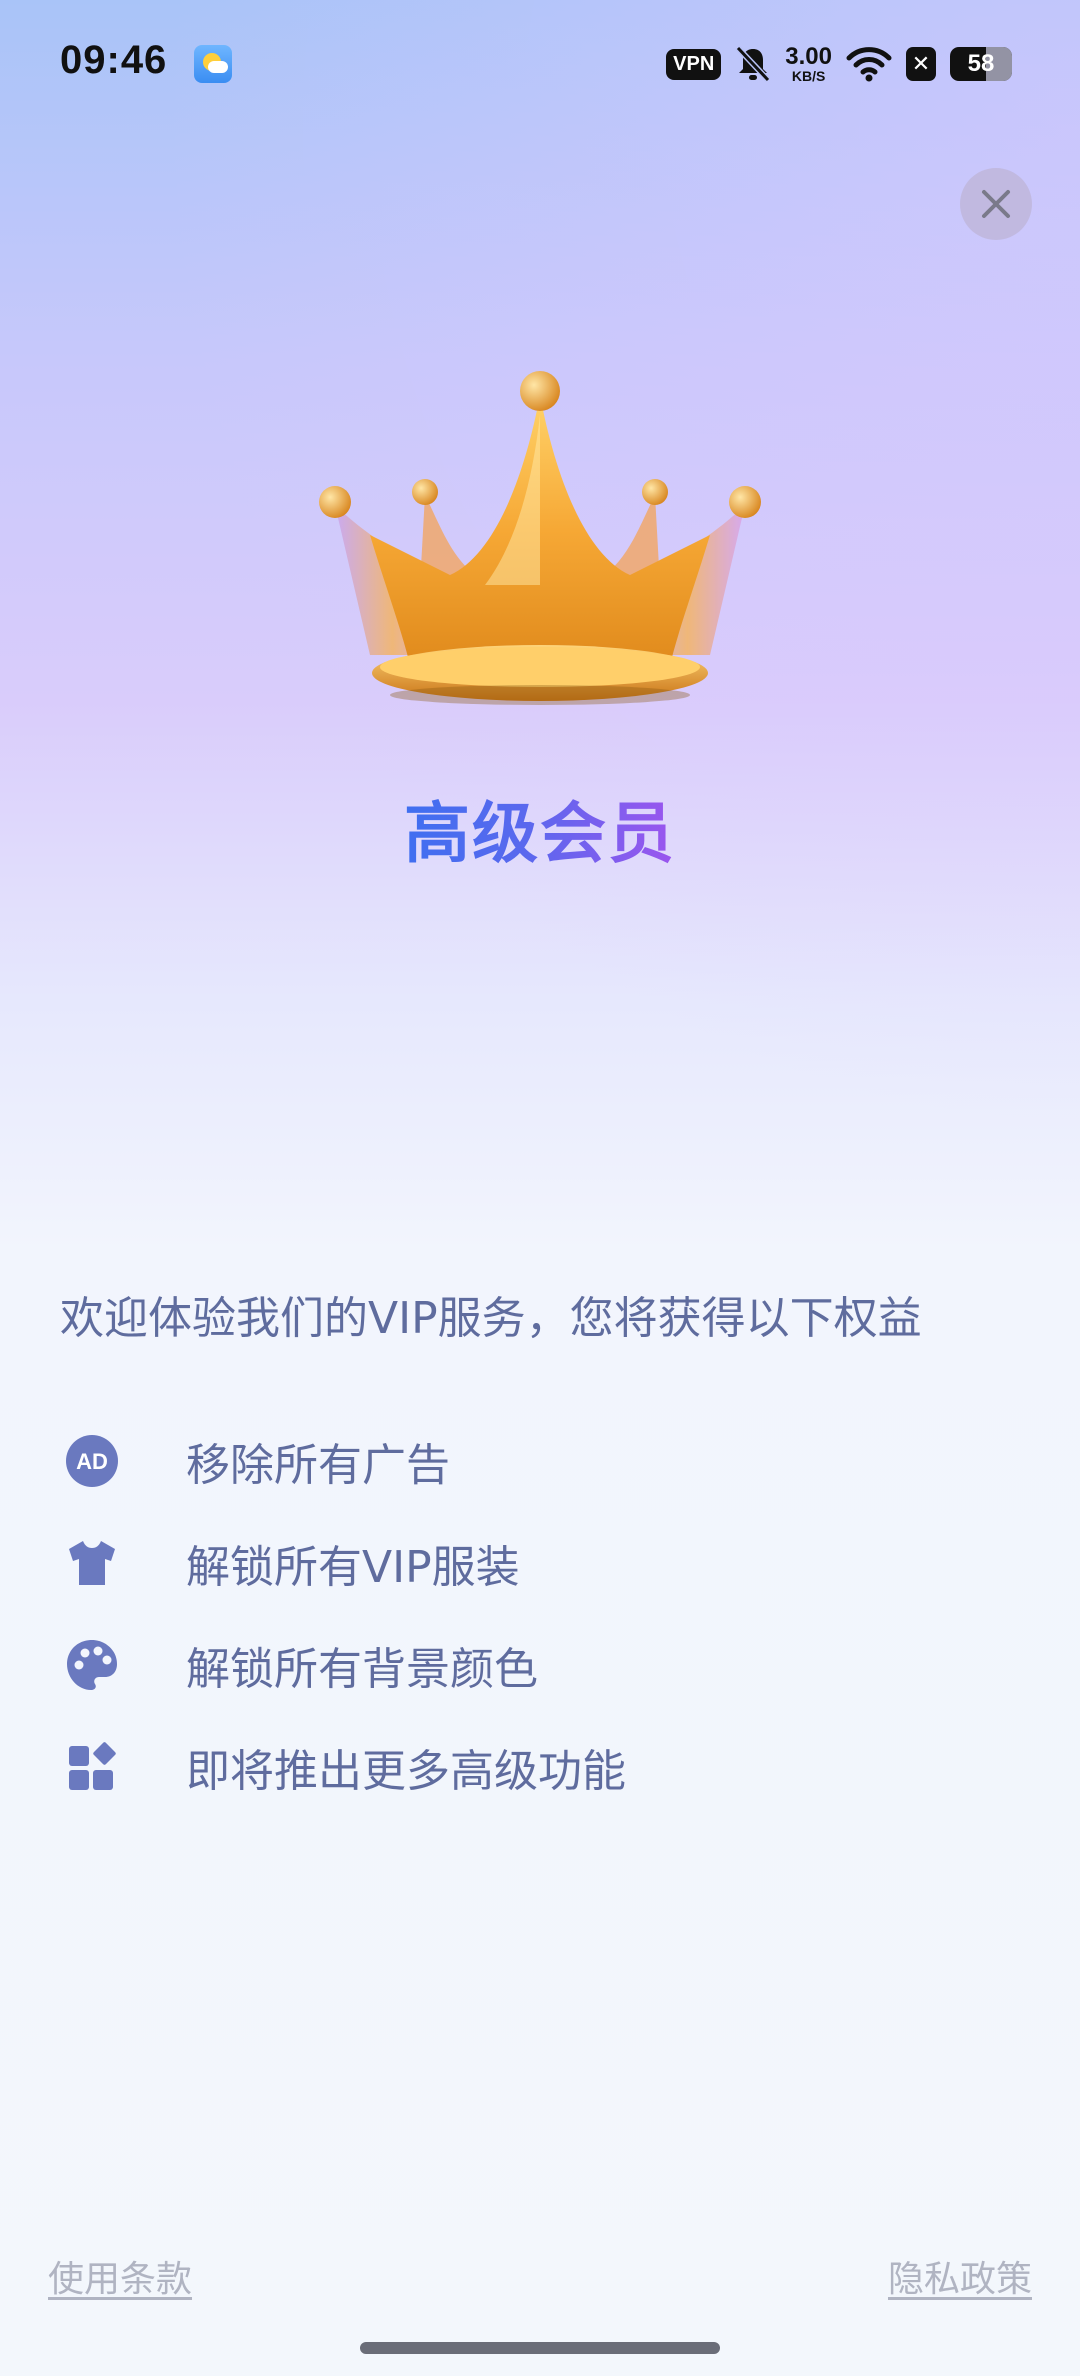 The width and height of the screenshot is (1080, 2376). What do you see at coordinates (318, 1465) in the screenshot?
I see `benefit-label: 移除所有广告` at bounding box center [318, 1465].